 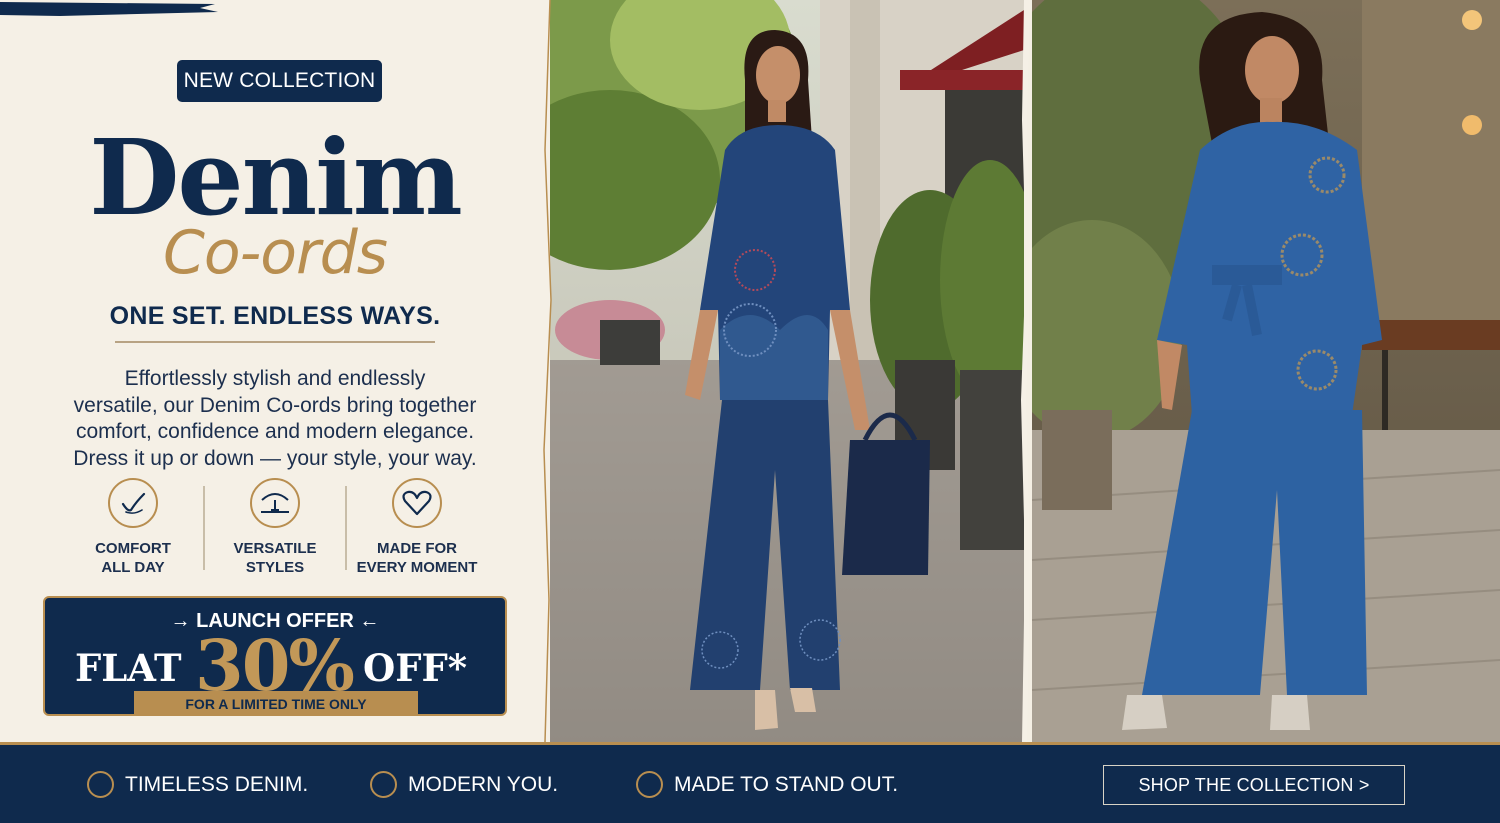 I want to click on bottom-item-modern: MODERN YOU., so click(x=464, y=784).